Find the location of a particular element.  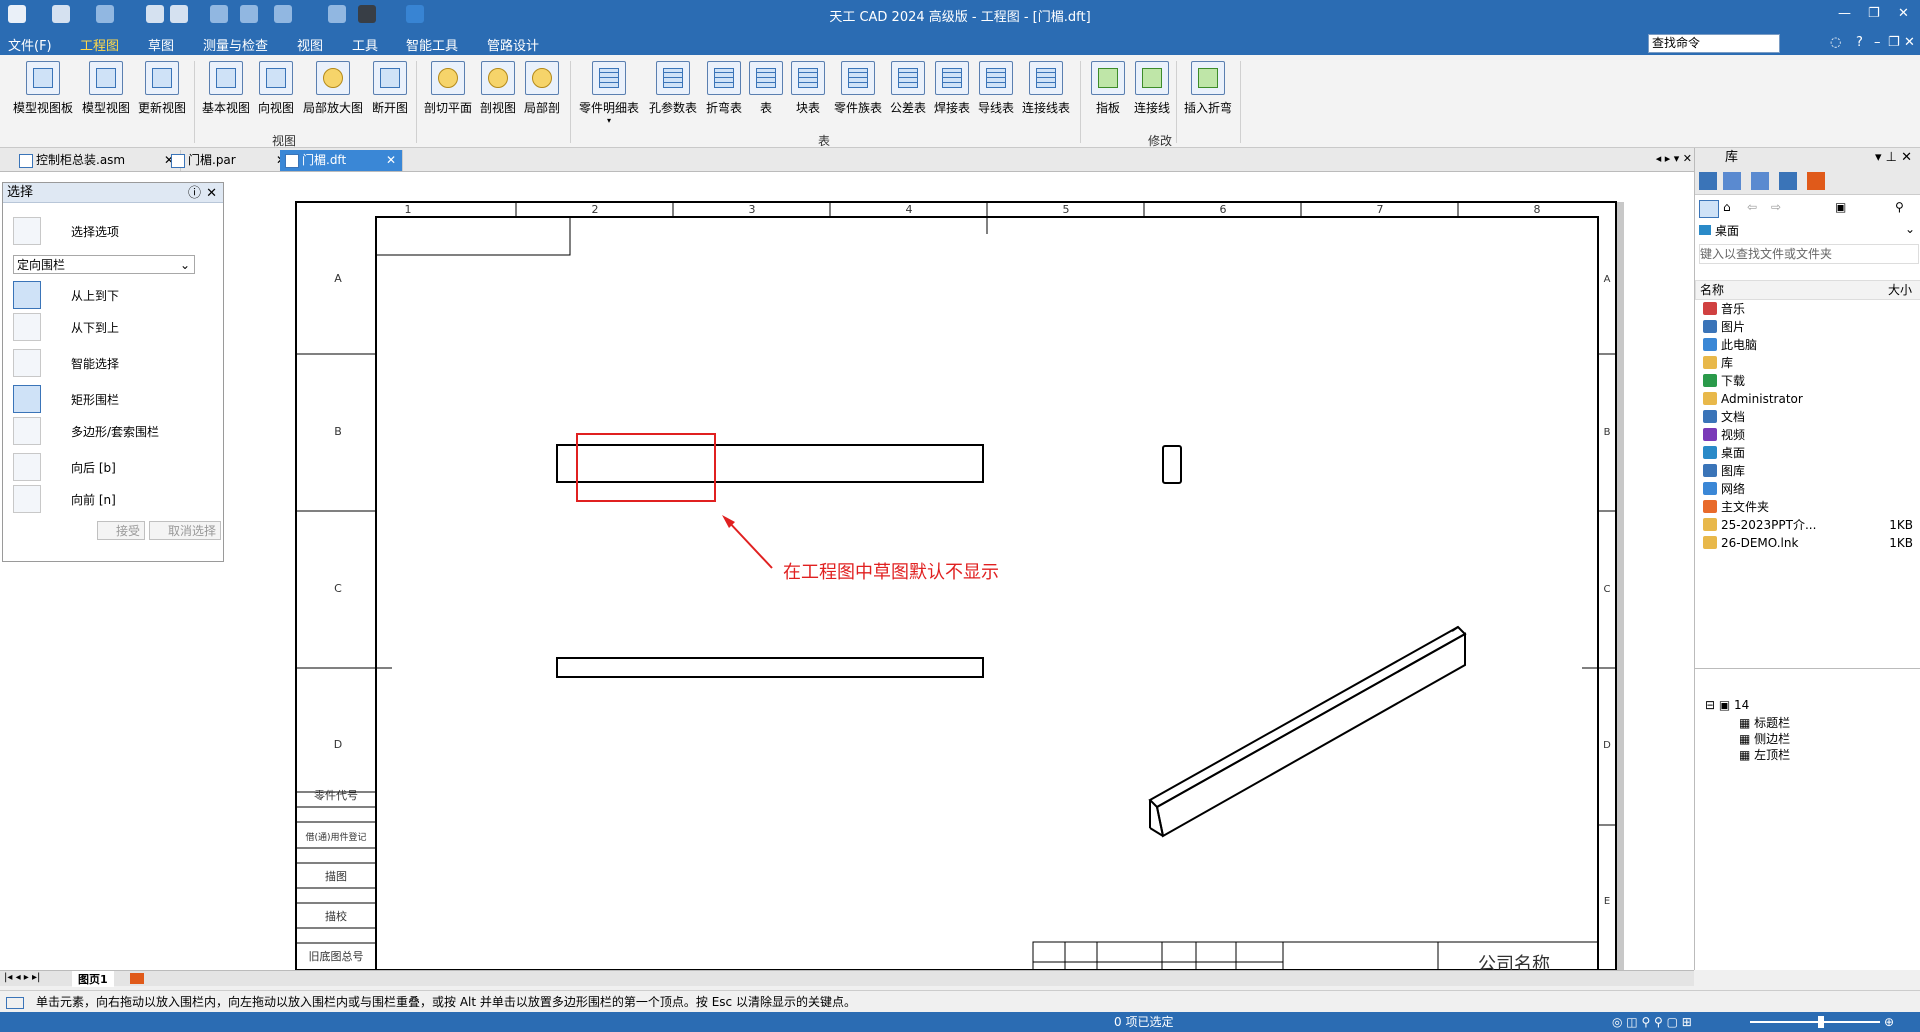

list-item: 26-DEMO.lnk 1KB is located at coordinates (1808, 543).